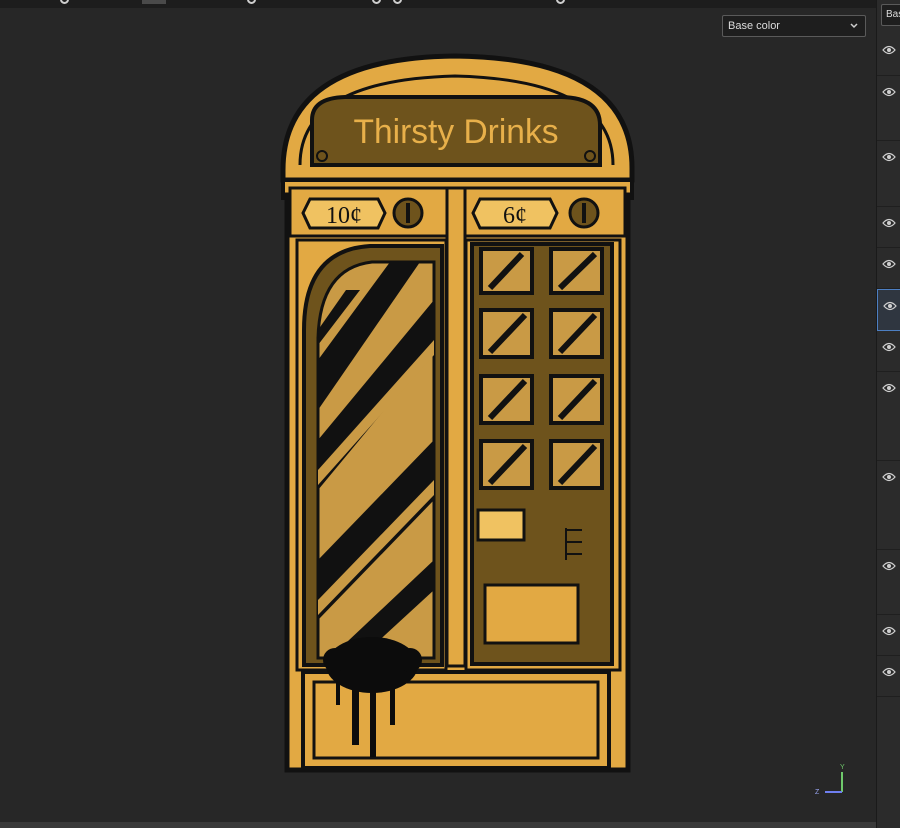 The image size is (900, 828). Describe the element at coordinates (754, 26) in the screenshot. I see `channel-dropdown-value: Base color` at that location.